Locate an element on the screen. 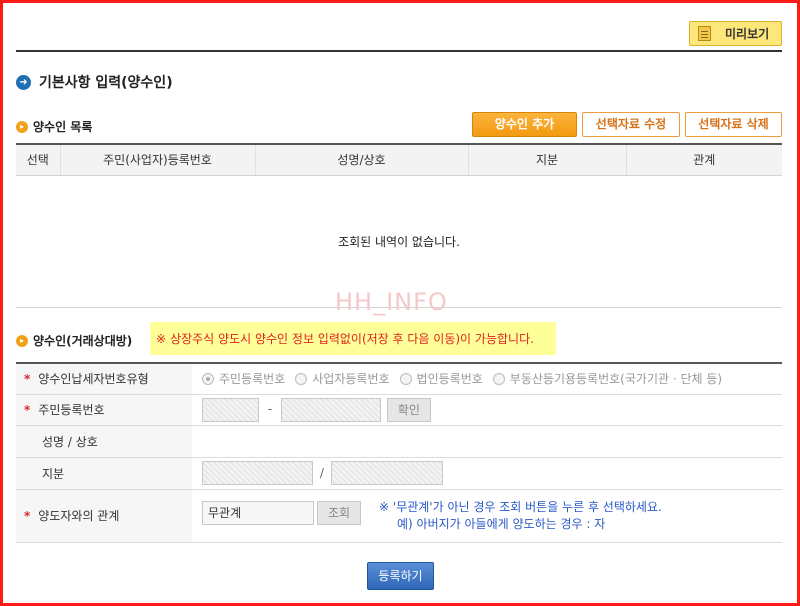 The height and width of the screenshot is (606, 800). form-label-relation: * 양도자와의 관계 is located at coordinates (104, 516).